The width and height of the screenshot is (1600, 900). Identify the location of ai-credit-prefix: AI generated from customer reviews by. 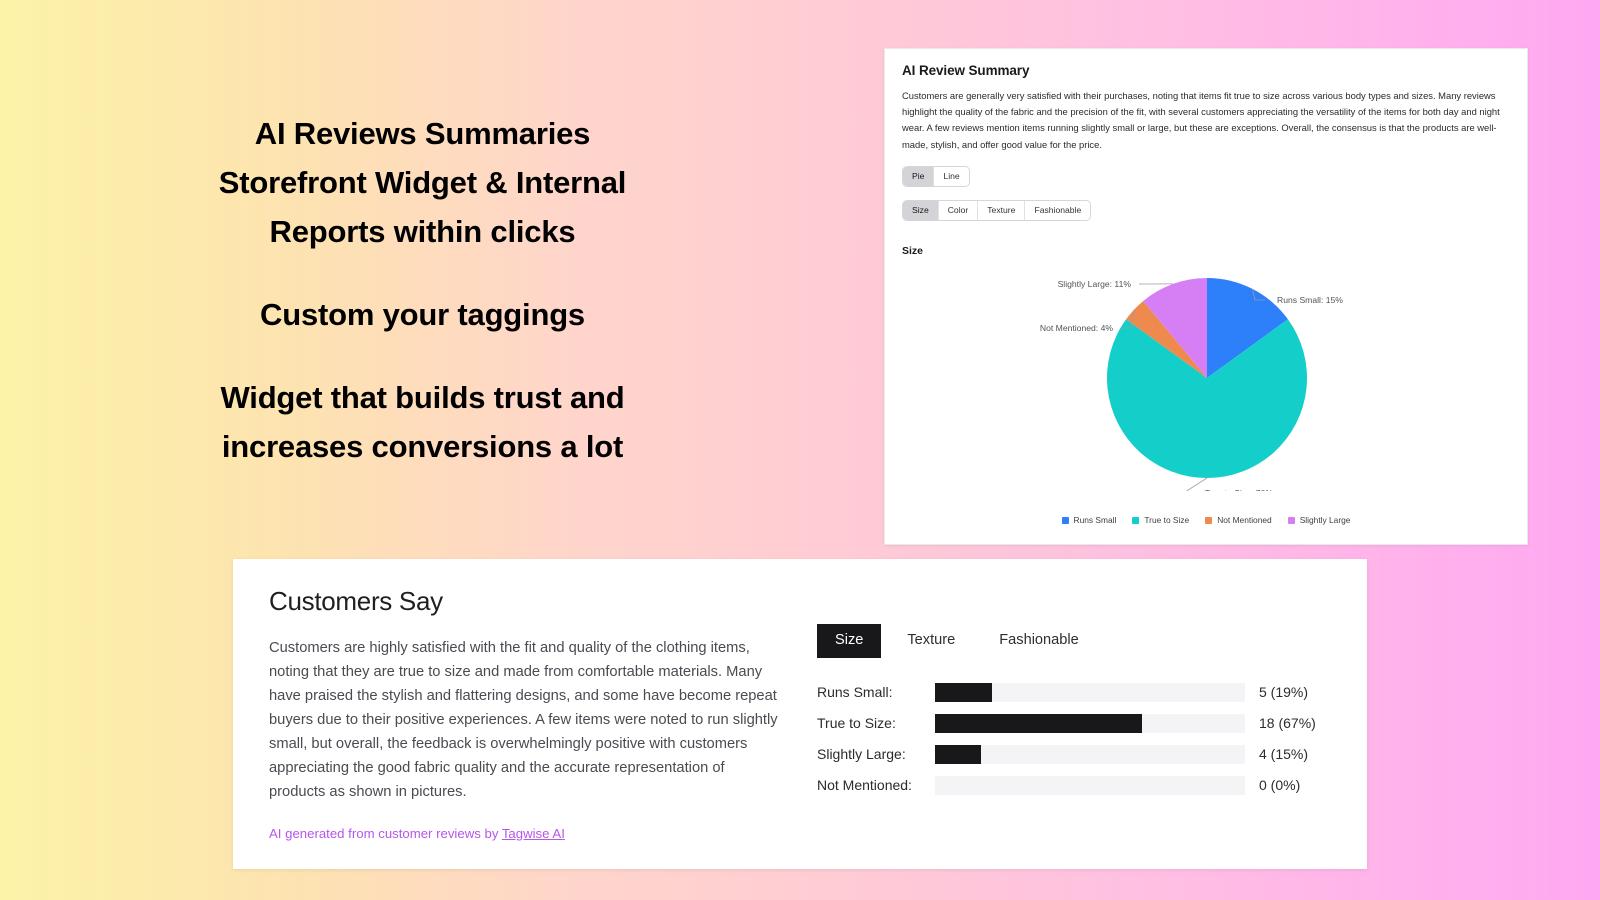
(385, 833).